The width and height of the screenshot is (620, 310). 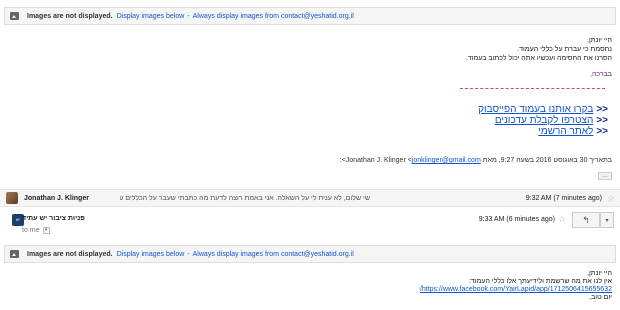 I want to click on sender-name: פניות ציבור יש עתיד, so click(x=53, y=218).